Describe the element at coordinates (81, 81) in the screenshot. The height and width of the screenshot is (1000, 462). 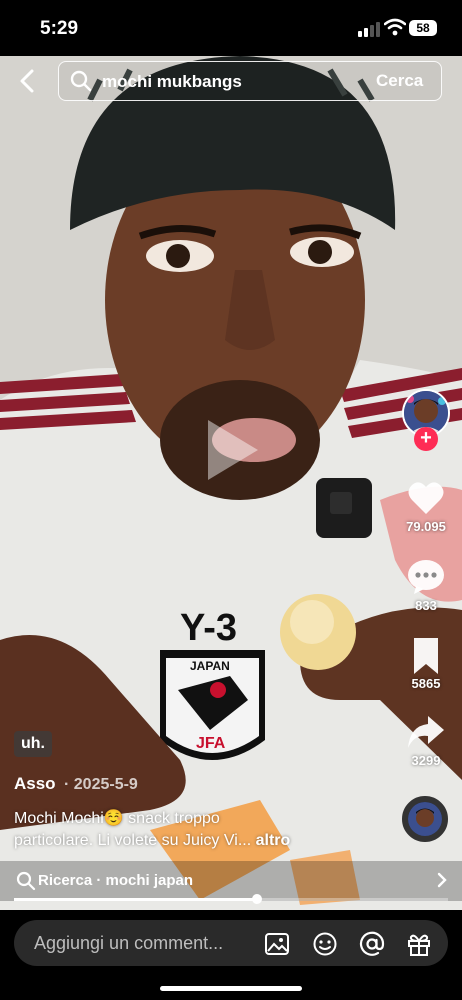
I see `search-icon` at that location.